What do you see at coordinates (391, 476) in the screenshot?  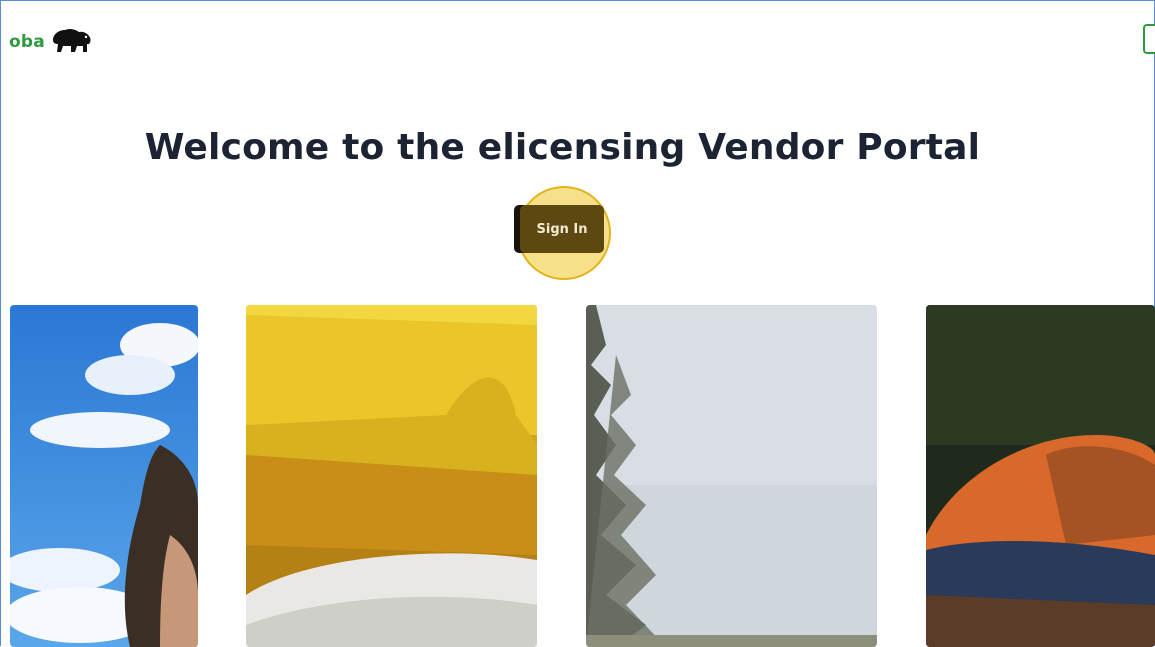 I see `card-yellow-object` at bounding box center [391, 476].